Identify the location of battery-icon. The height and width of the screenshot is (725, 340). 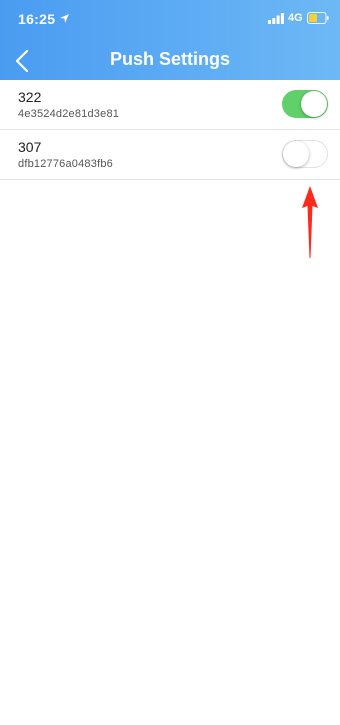
(318, 18).